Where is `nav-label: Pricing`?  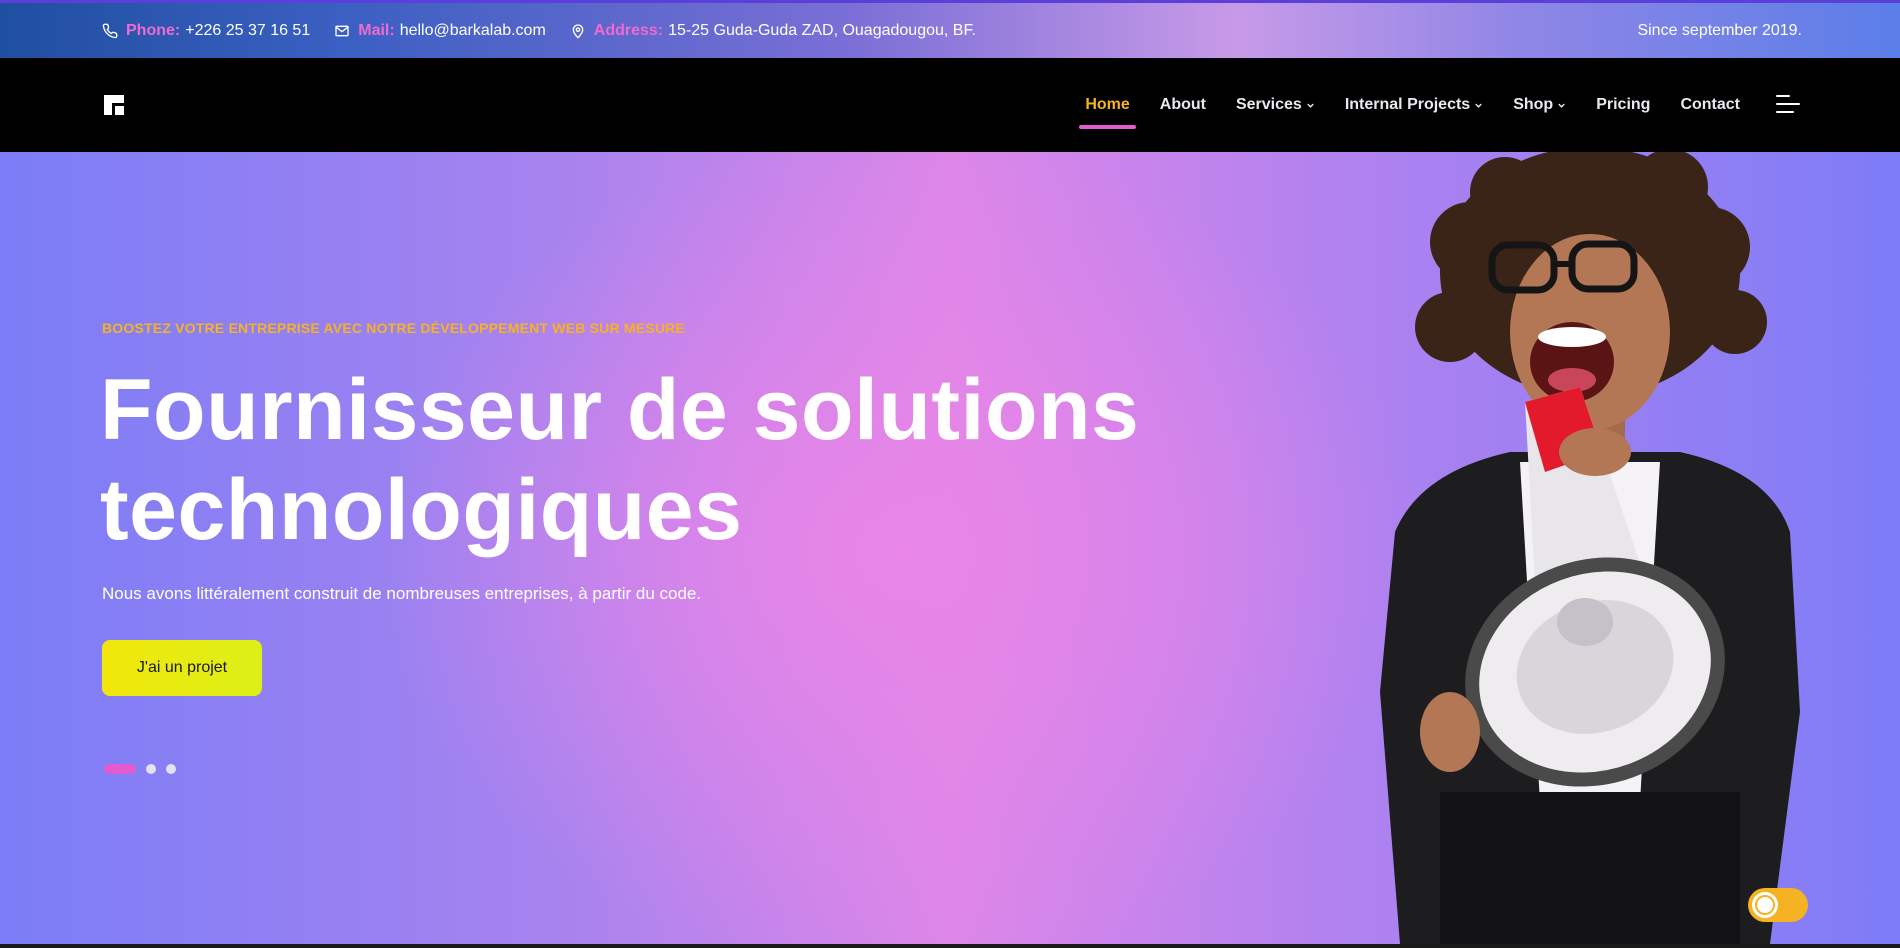 nav-label: Pricing is located at coordinates (1623, 104).